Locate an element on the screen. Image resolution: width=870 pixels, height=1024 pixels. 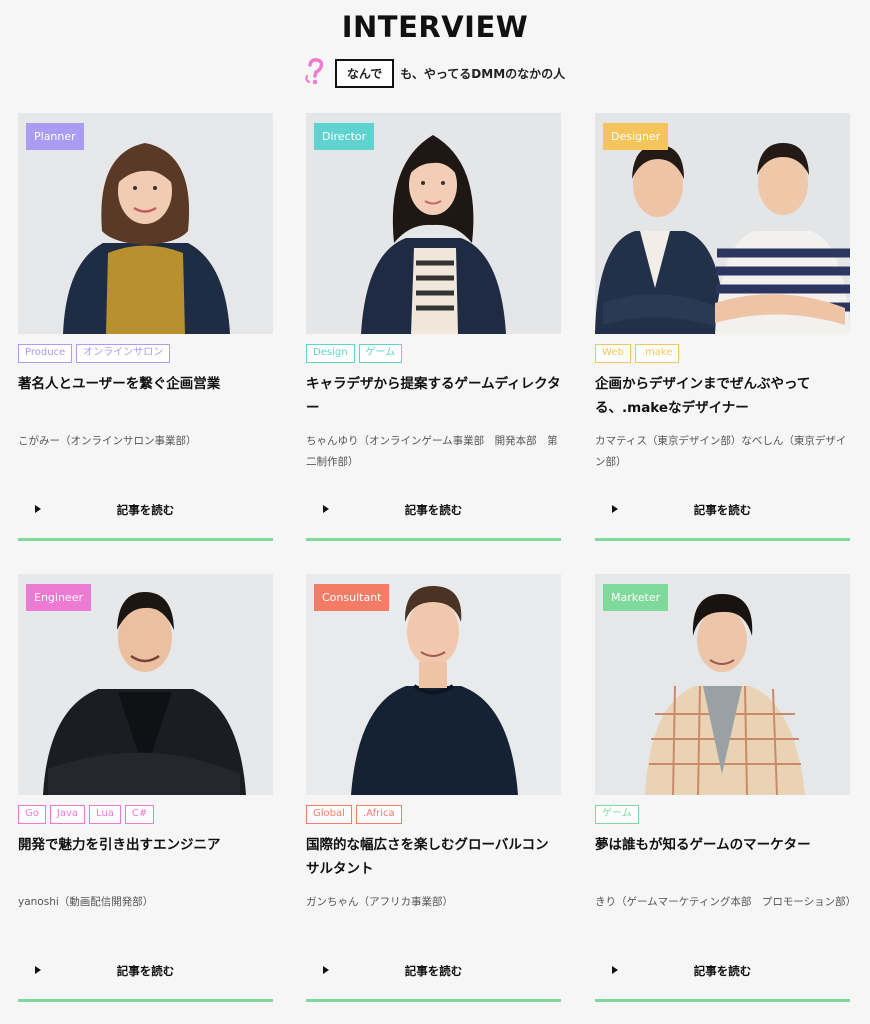
interview-photo: Marketer is located at coordinates (722, 684).